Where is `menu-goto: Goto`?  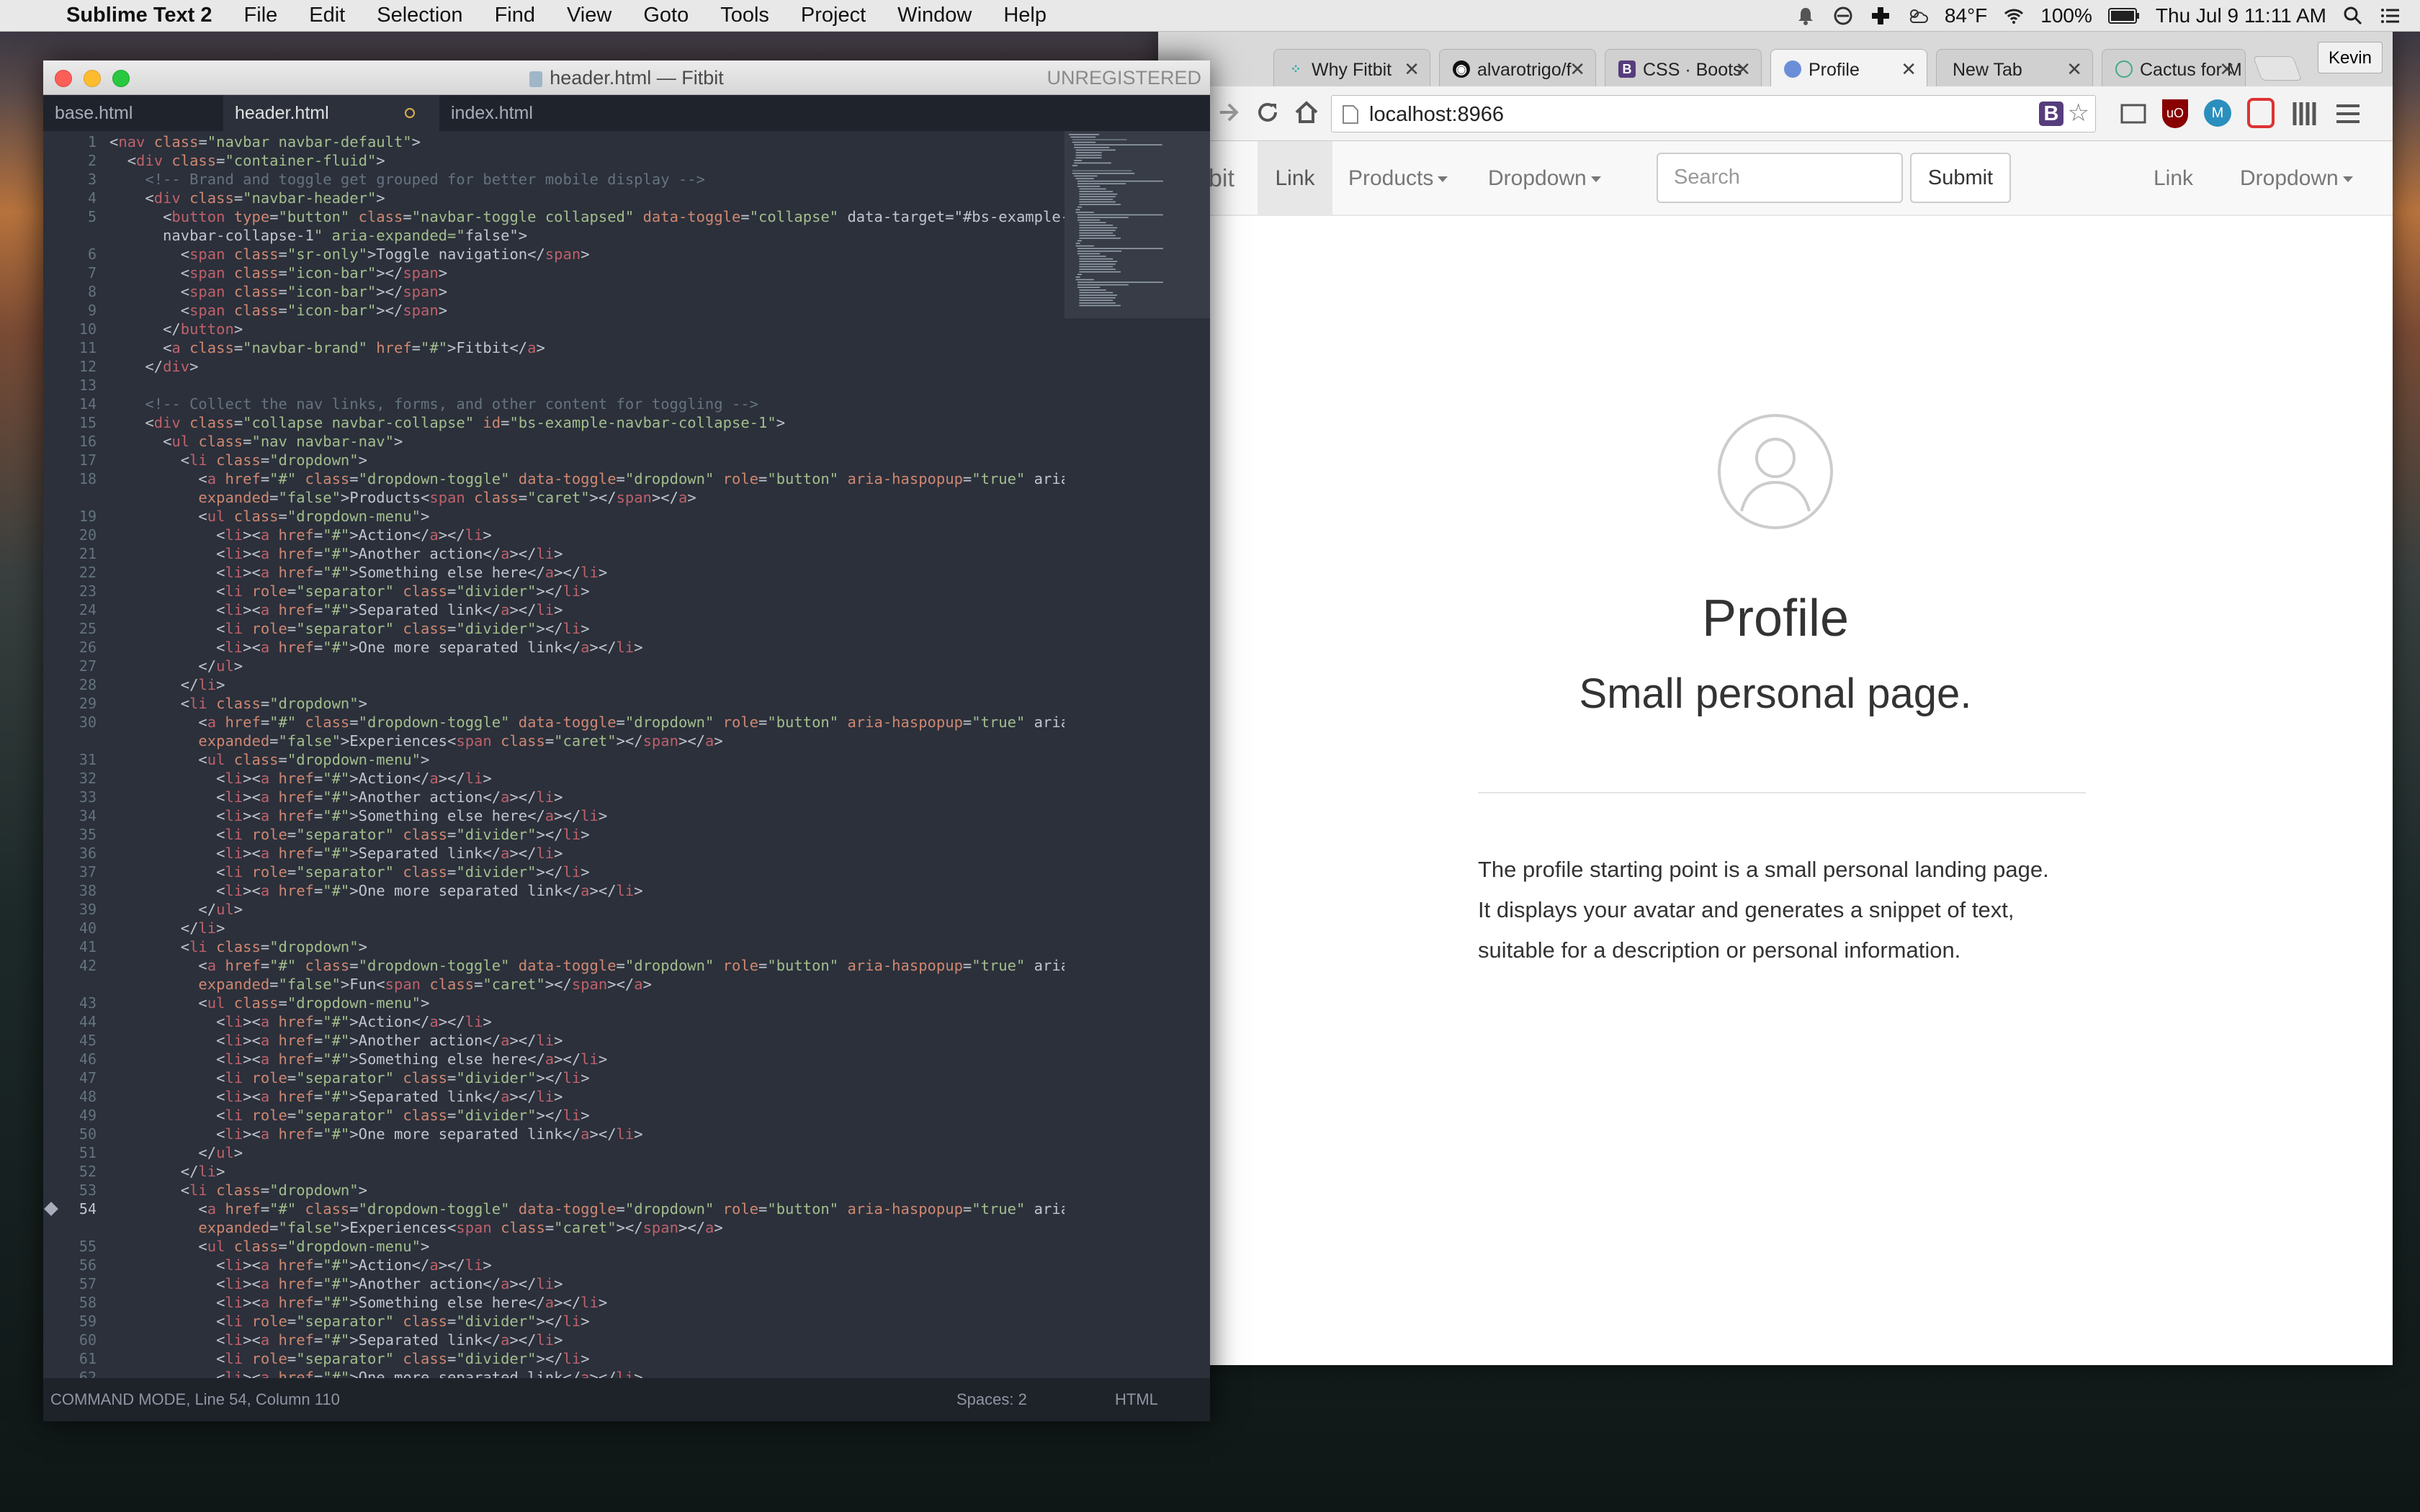
menu-goto: Goto is located at coordinates (666, 15).